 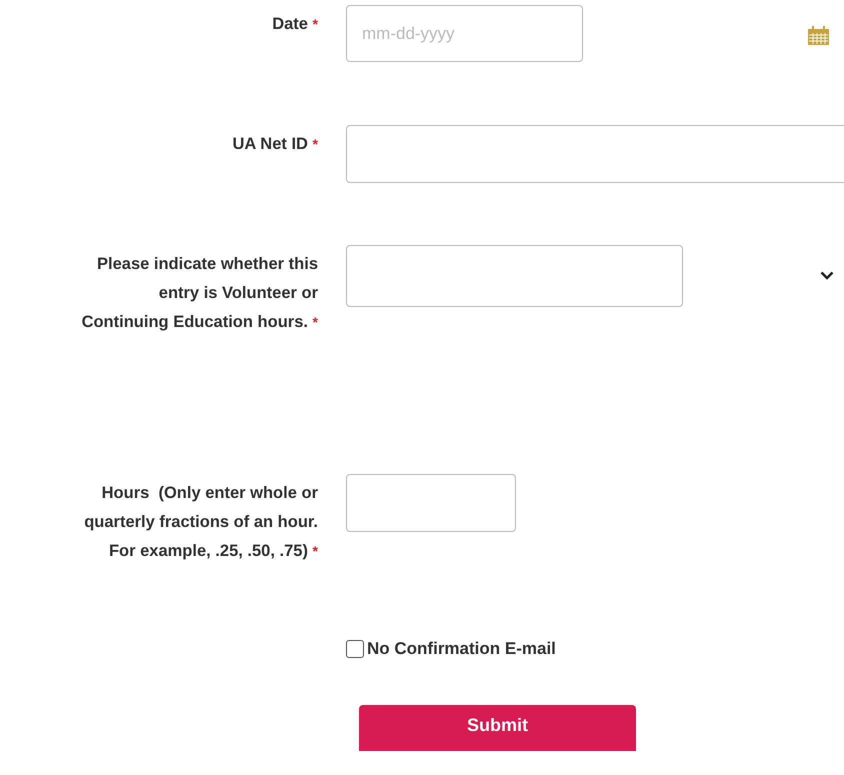 What do you see at coordinates (827, 275) in the screenshot?
I see `chevron-icon` at bounding box center [827, 275].